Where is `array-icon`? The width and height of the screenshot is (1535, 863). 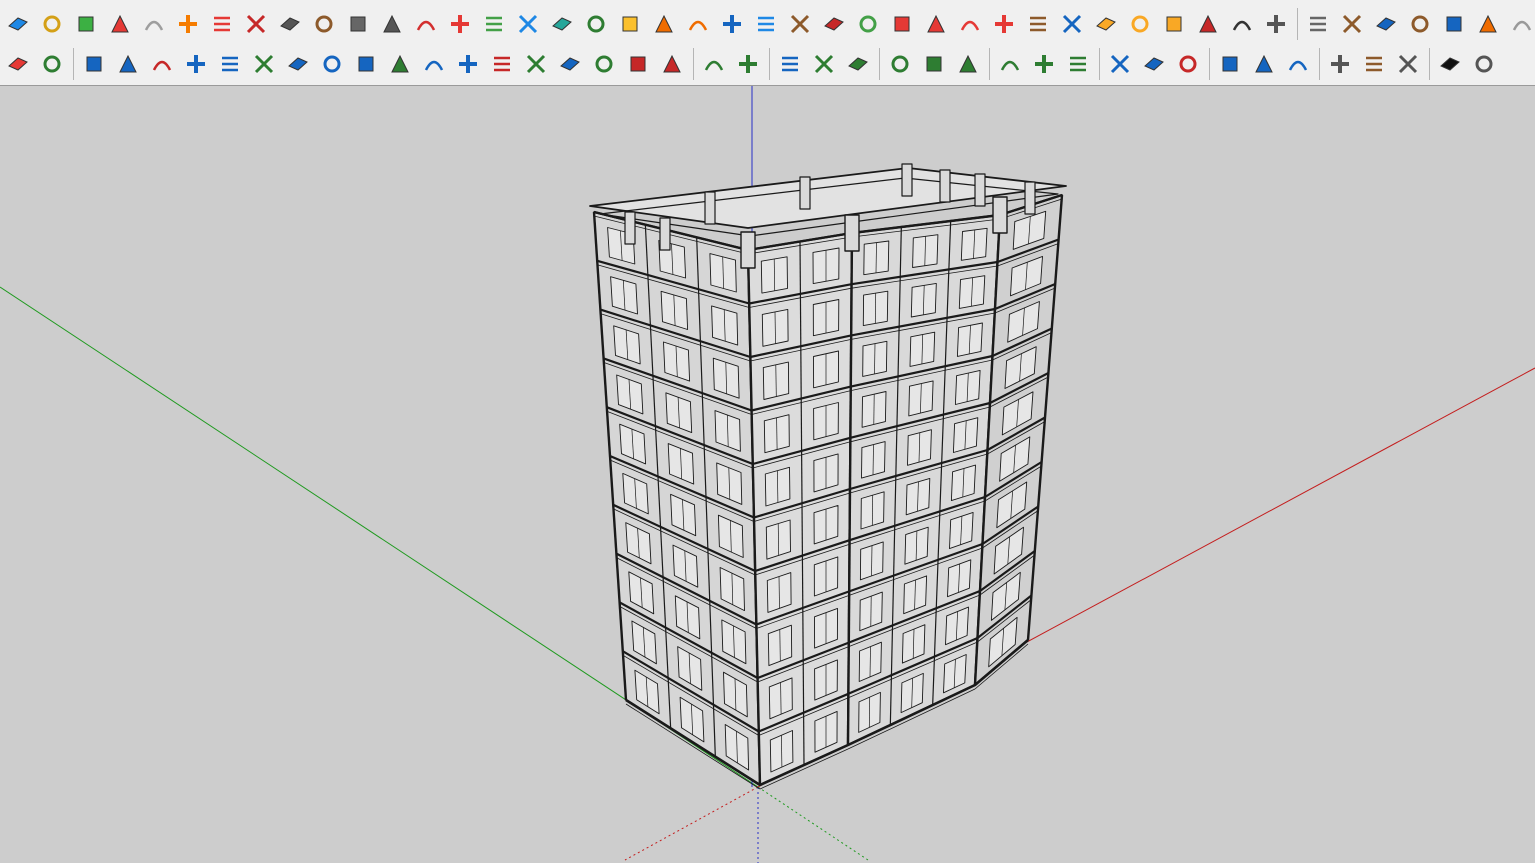 array-icon is located at coordinates (1276, 24).